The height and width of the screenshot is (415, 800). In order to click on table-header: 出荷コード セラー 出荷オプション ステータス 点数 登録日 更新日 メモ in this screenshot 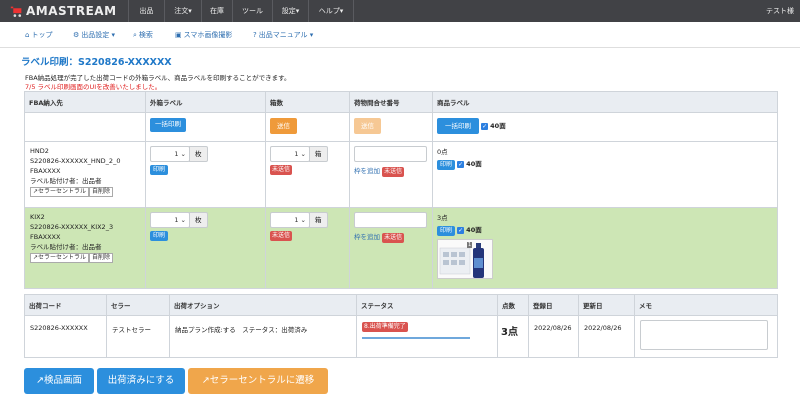, I will do `click(401, 305)`.